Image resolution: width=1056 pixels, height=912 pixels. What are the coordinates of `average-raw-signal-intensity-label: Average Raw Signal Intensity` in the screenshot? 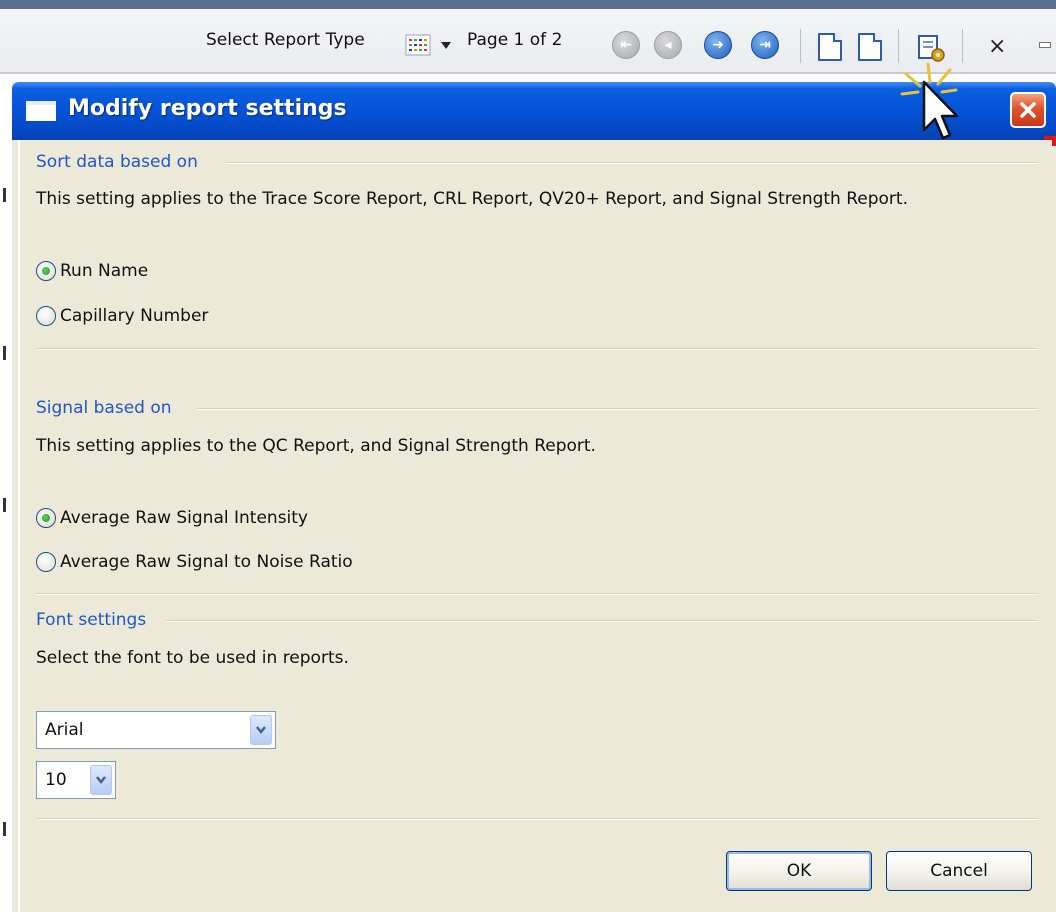 It's located at (184, 518).